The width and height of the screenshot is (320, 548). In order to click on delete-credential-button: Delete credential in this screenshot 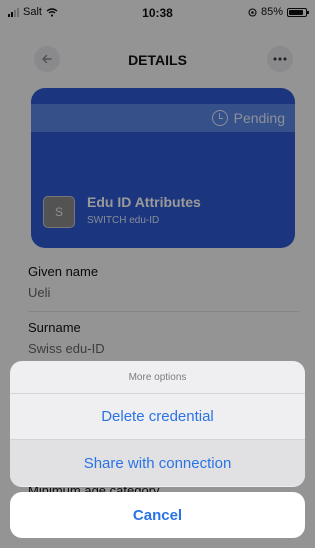, I will do `click(157, 417)`.